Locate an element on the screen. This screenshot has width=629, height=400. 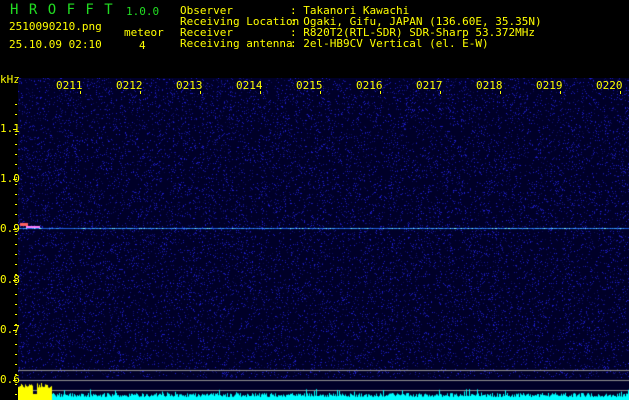
time-label: 0212 is located at coordinates (129, 86).